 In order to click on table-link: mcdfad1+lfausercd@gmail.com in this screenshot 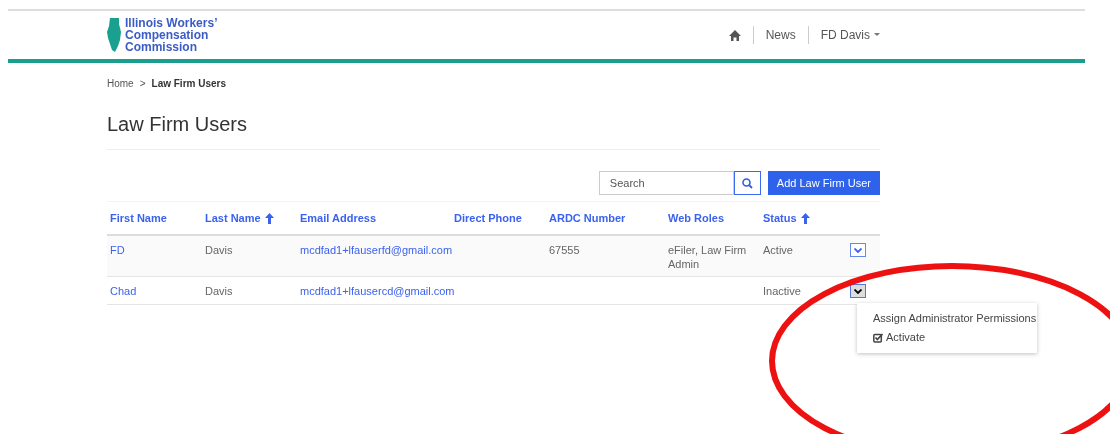, I will do `click(377, 291)`.